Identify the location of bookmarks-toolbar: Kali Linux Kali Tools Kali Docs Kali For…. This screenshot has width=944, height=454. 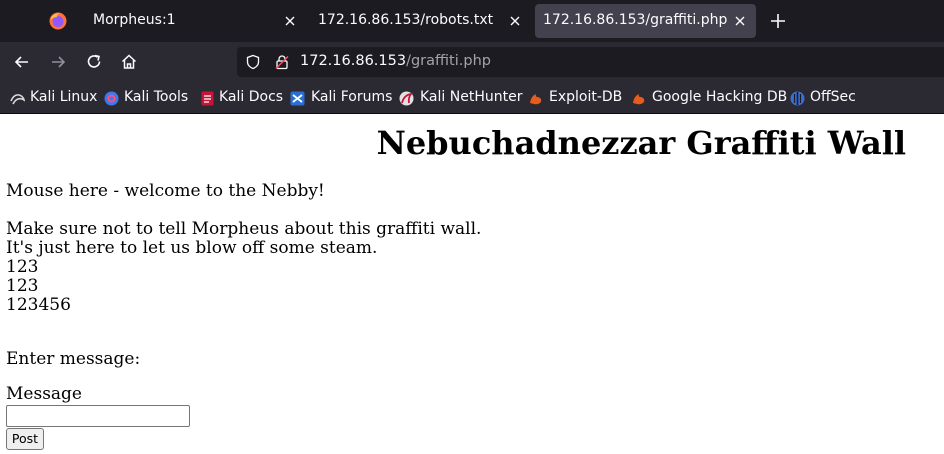
(472, 98).